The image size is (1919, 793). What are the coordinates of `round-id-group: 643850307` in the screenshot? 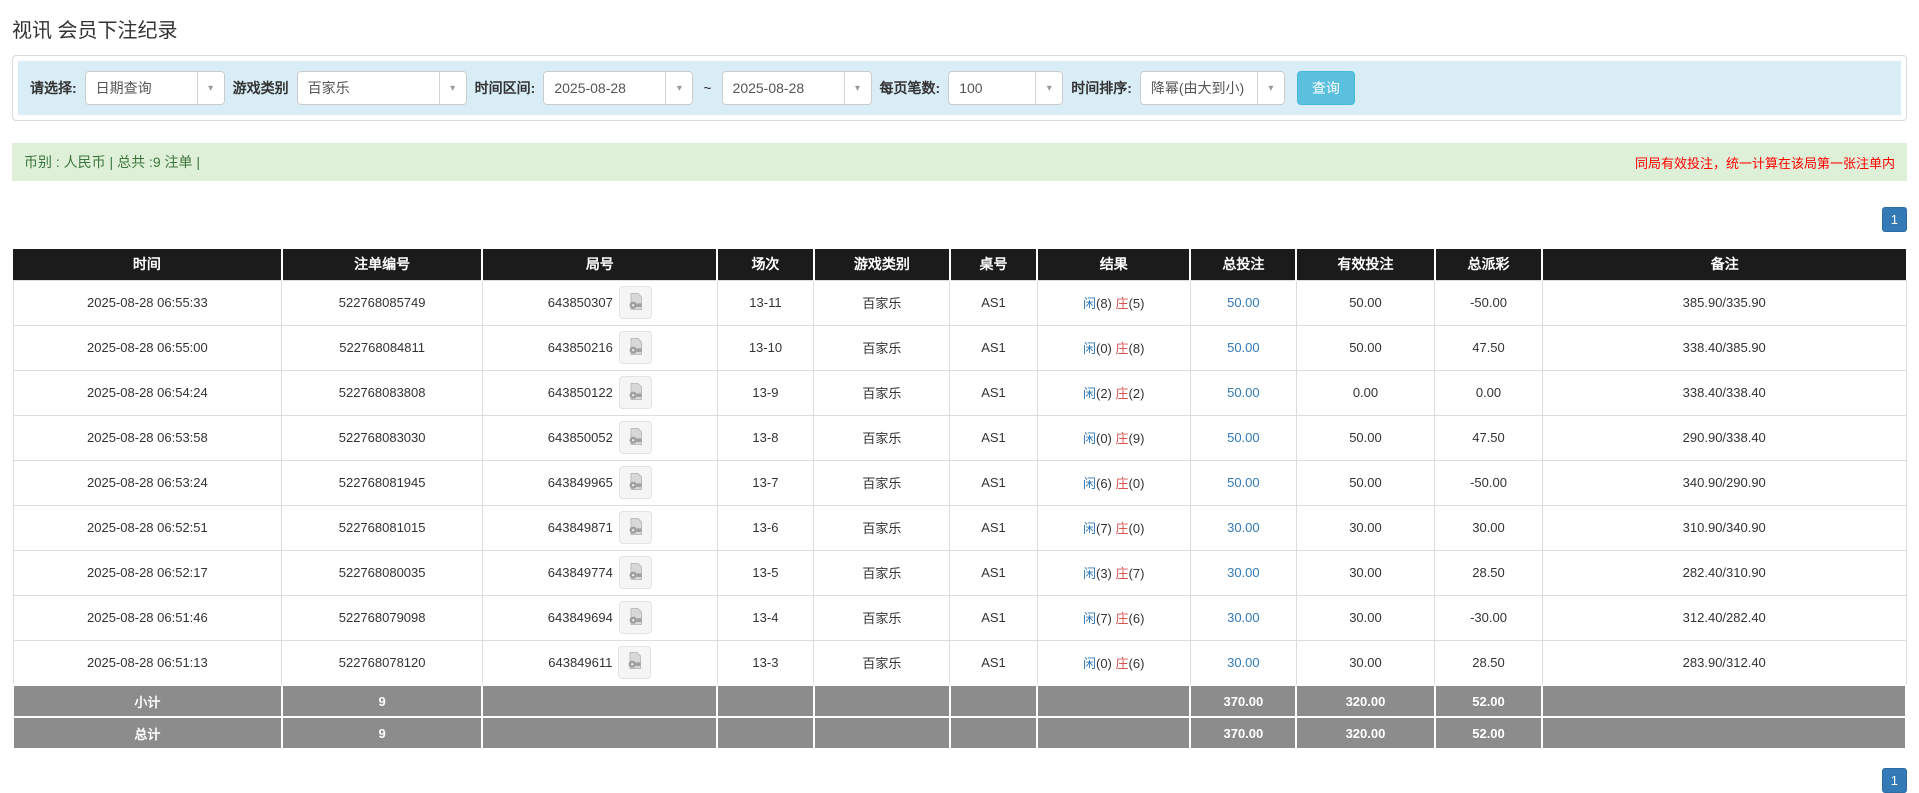 It's located at (600, 302).